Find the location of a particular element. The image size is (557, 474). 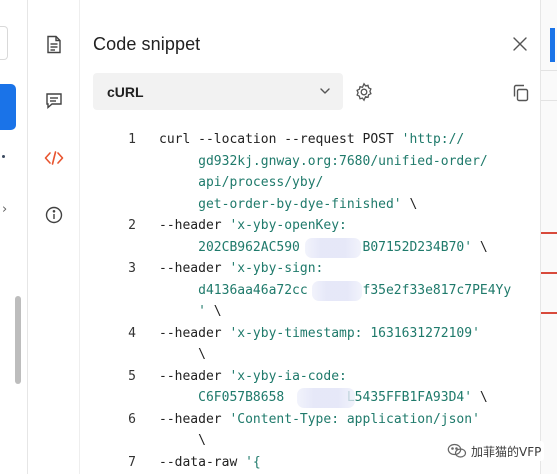

snippet-settings-button is located at coordinates (364, 92).